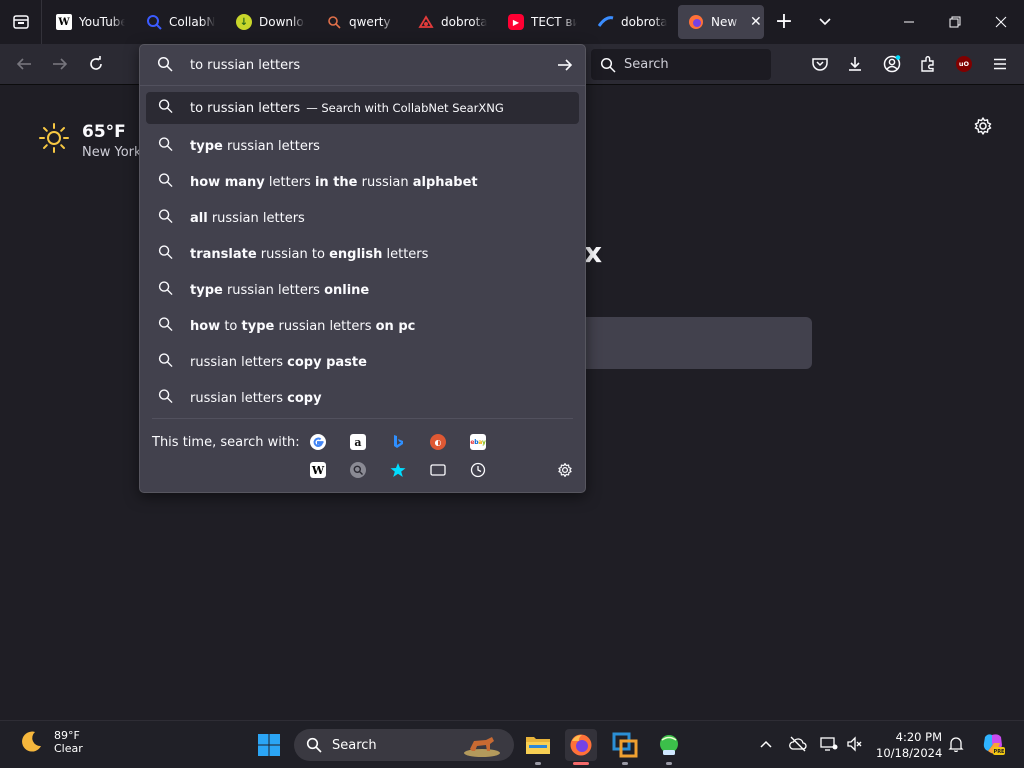  What do you see at coordinates (928, 64) in the screenshot?
I see `extensions-button` at bounding box center [928, 64].